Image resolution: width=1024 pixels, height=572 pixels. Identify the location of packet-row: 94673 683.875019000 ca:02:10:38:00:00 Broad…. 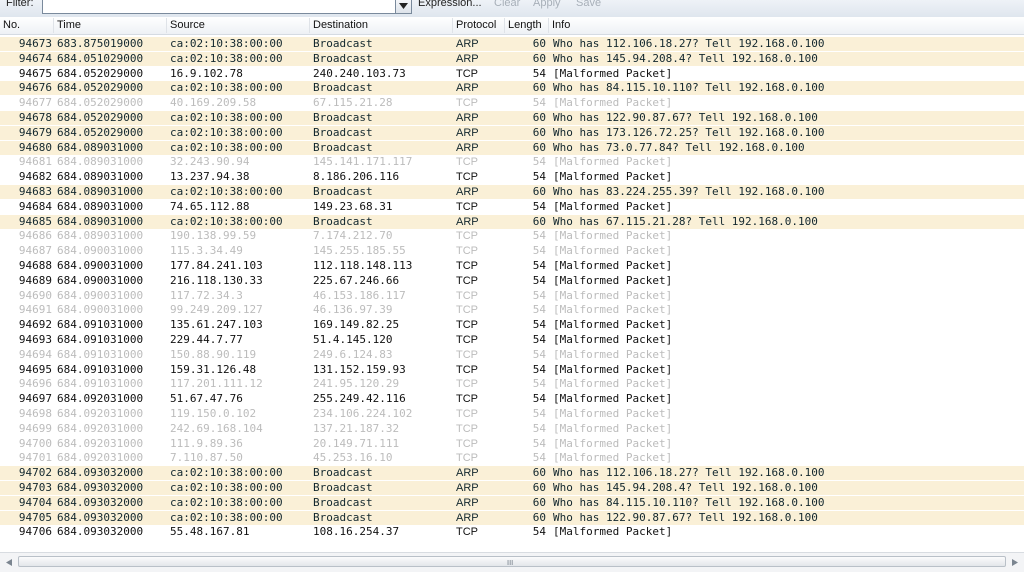
(512, 44).